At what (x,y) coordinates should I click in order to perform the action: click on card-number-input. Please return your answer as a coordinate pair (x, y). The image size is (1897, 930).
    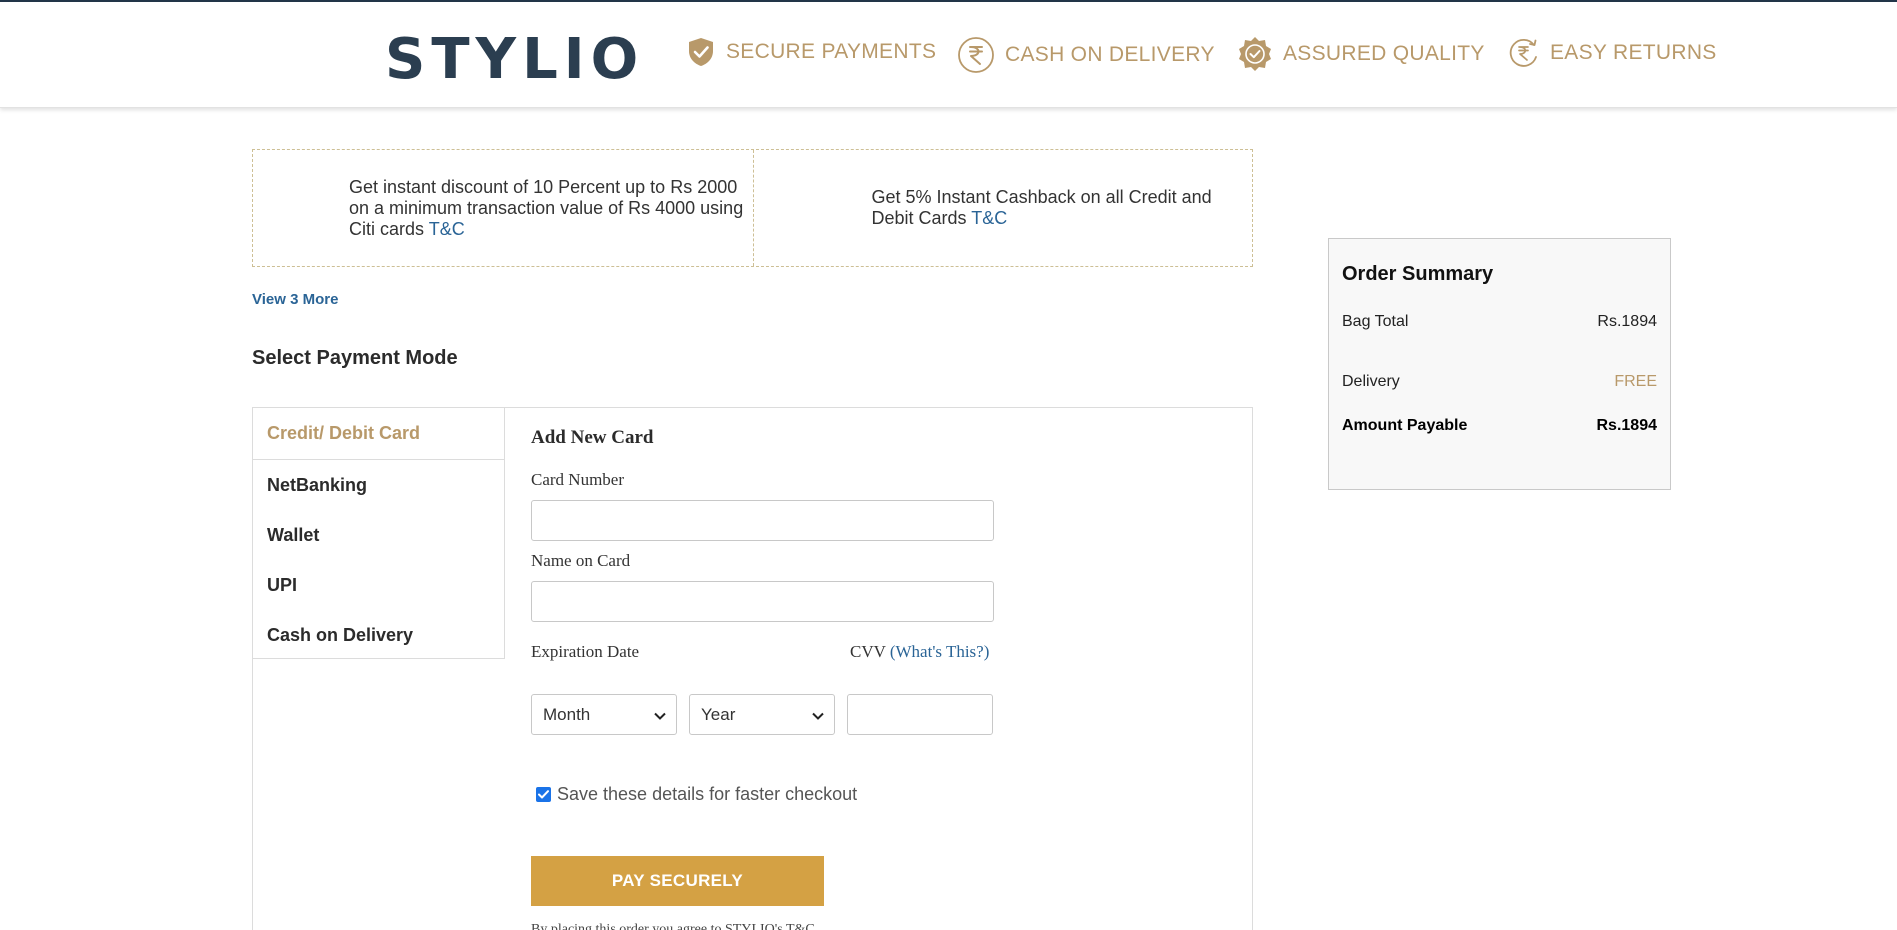
    Looking at the image, I should click on (762, 520).